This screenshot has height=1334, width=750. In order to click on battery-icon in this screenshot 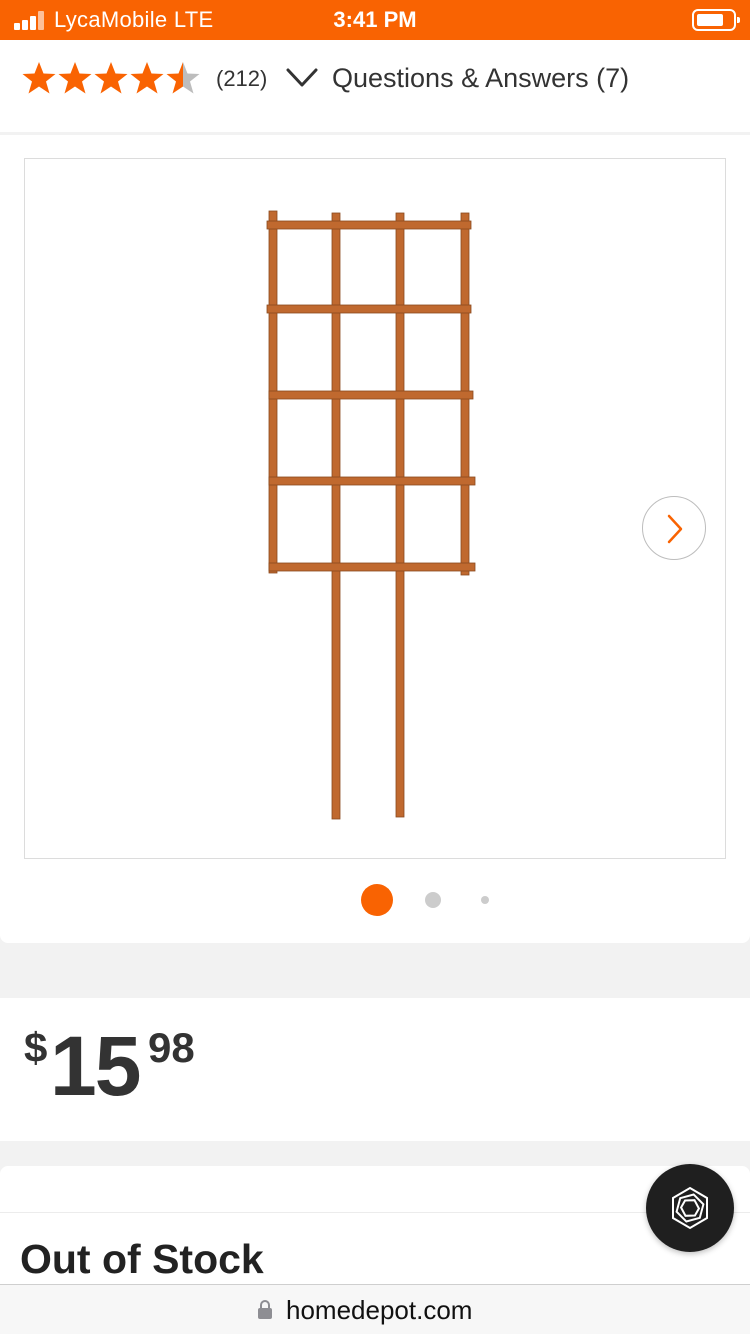, I will do `click(716, 20)`.